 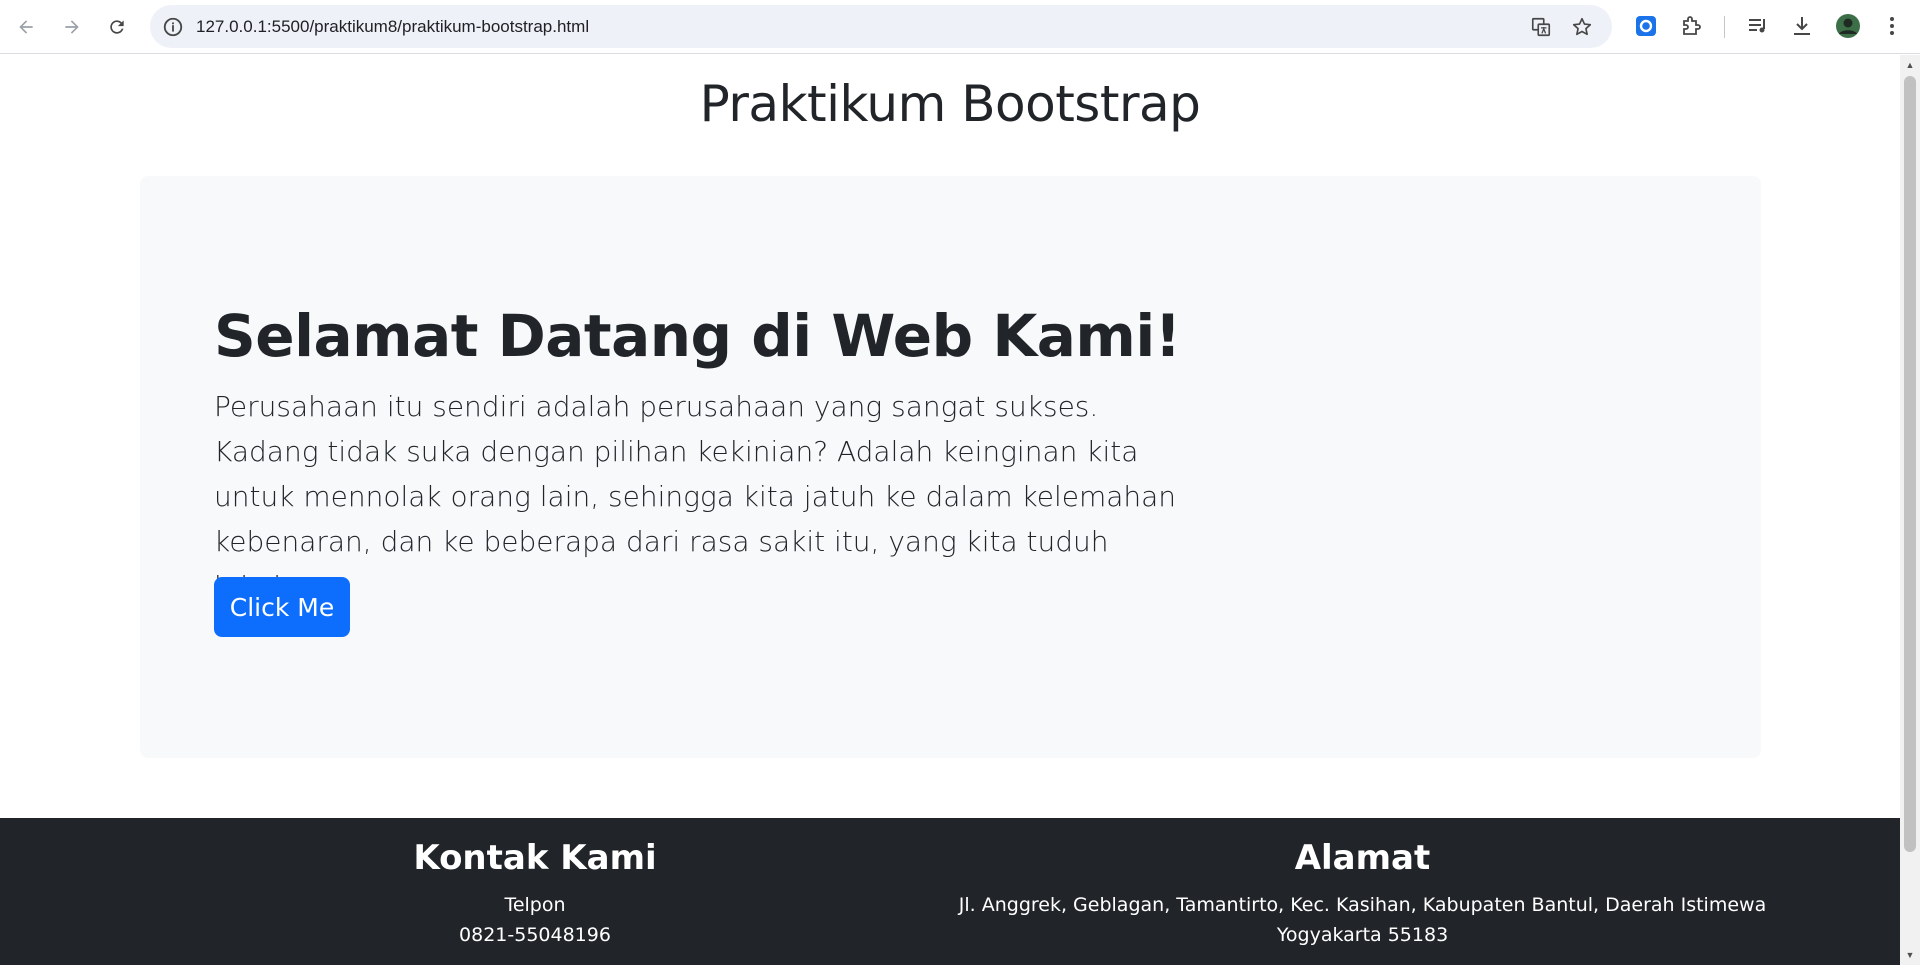 What do you see at coordinates (1691, 26) in the screenshot?
I see `extensions-puzzle-icon` at bounding box center [1691, 26].